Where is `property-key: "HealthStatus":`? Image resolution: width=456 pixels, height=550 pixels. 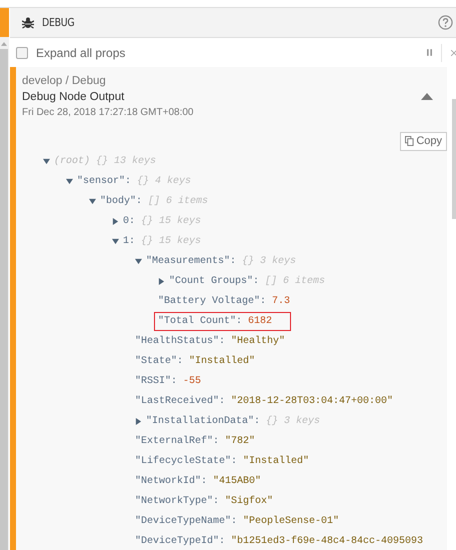 property-key: "HealthStatus": is located at coordinates (180, 341).